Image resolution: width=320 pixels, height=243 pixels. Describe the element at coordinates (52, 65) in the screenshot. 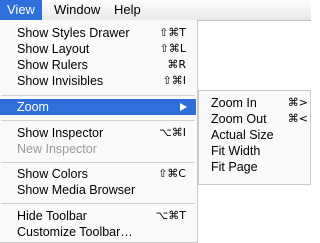

I see `menu-item-label: Show Rulers` at that location.